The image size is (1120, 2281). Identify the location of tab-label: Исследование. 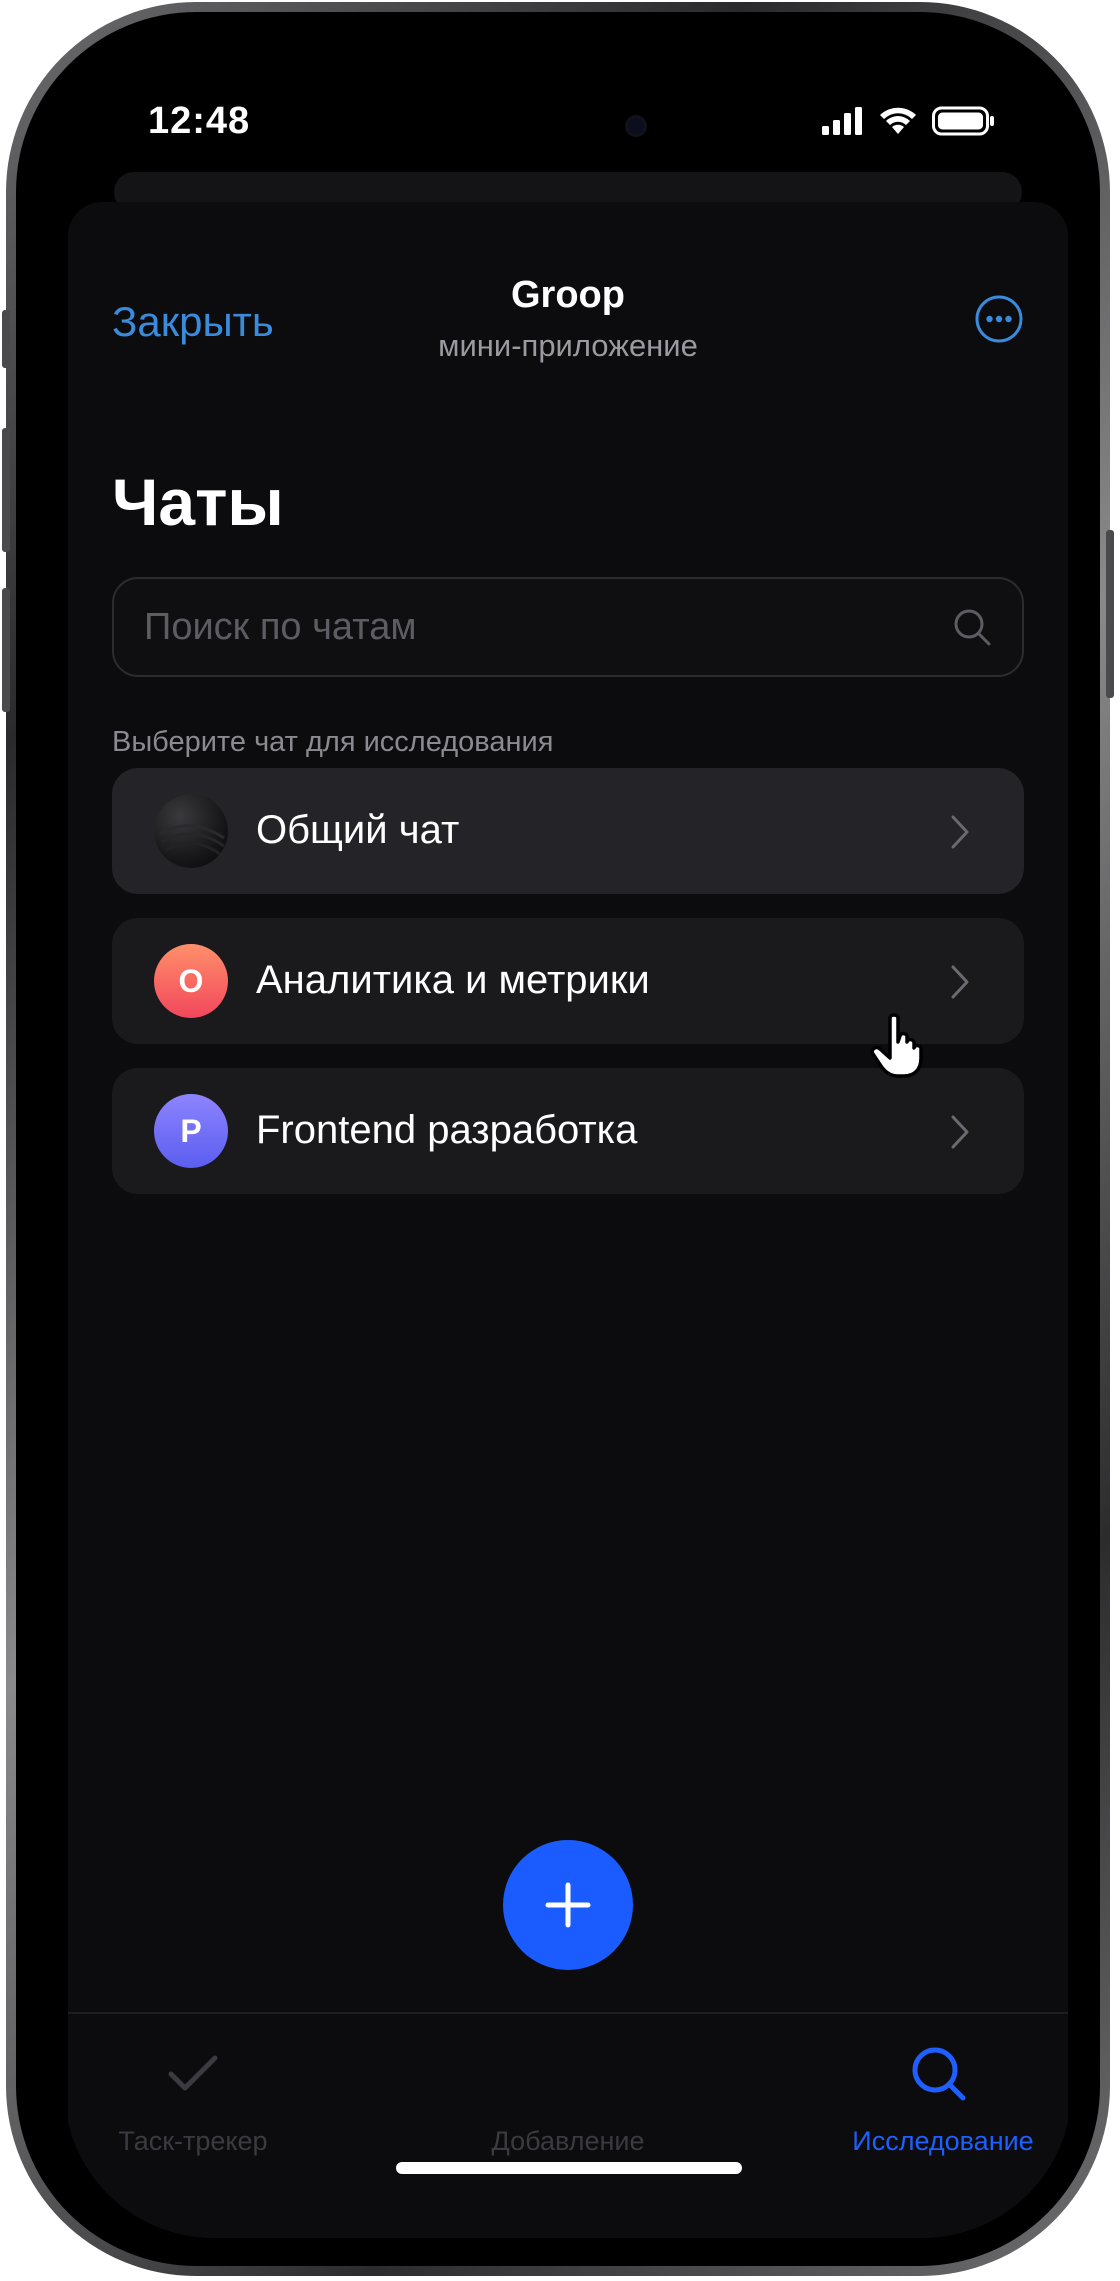
(943, 2141).